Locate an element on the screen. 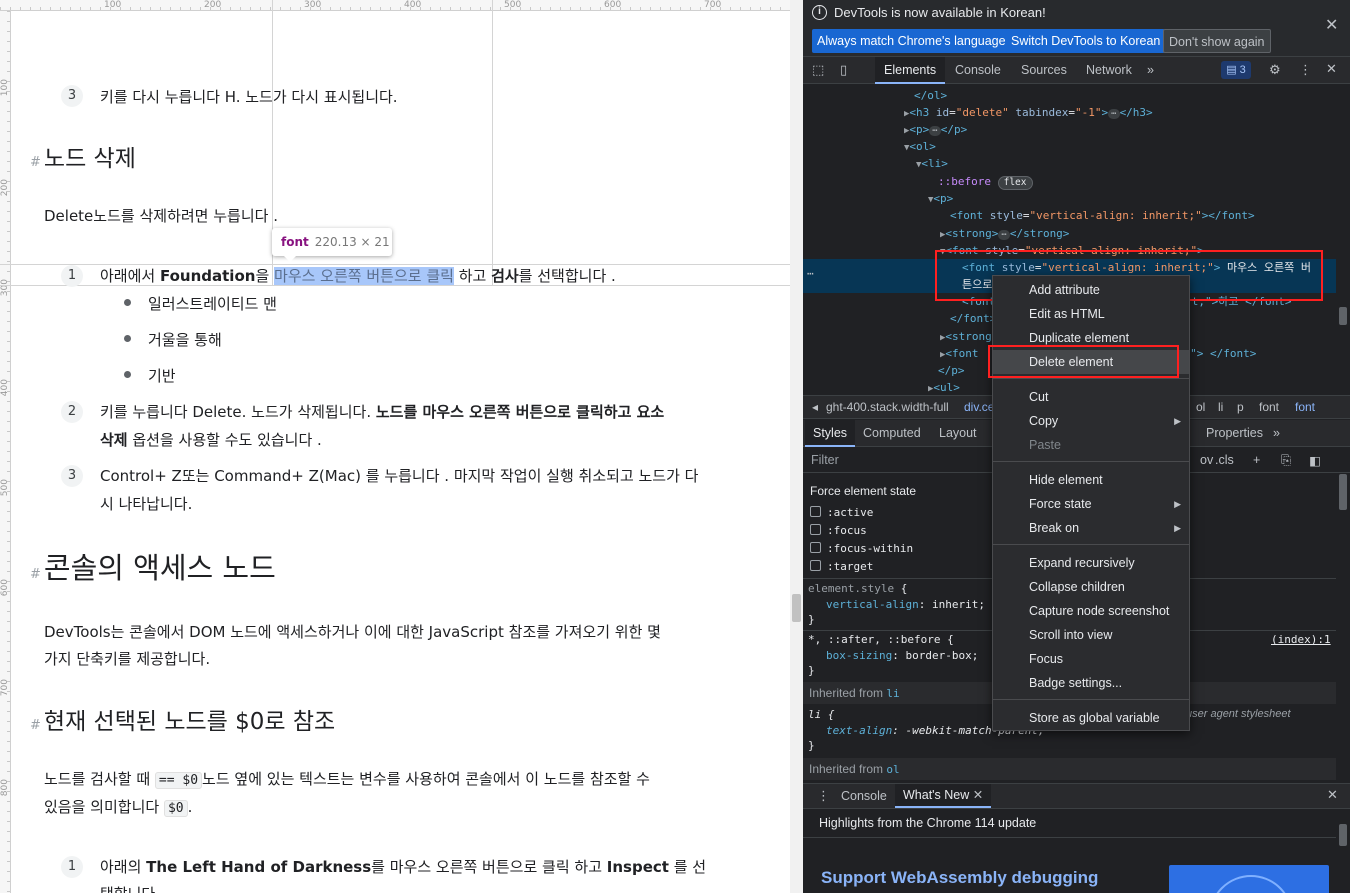  dom-scrollbar is located at coordinates (1343, 239).